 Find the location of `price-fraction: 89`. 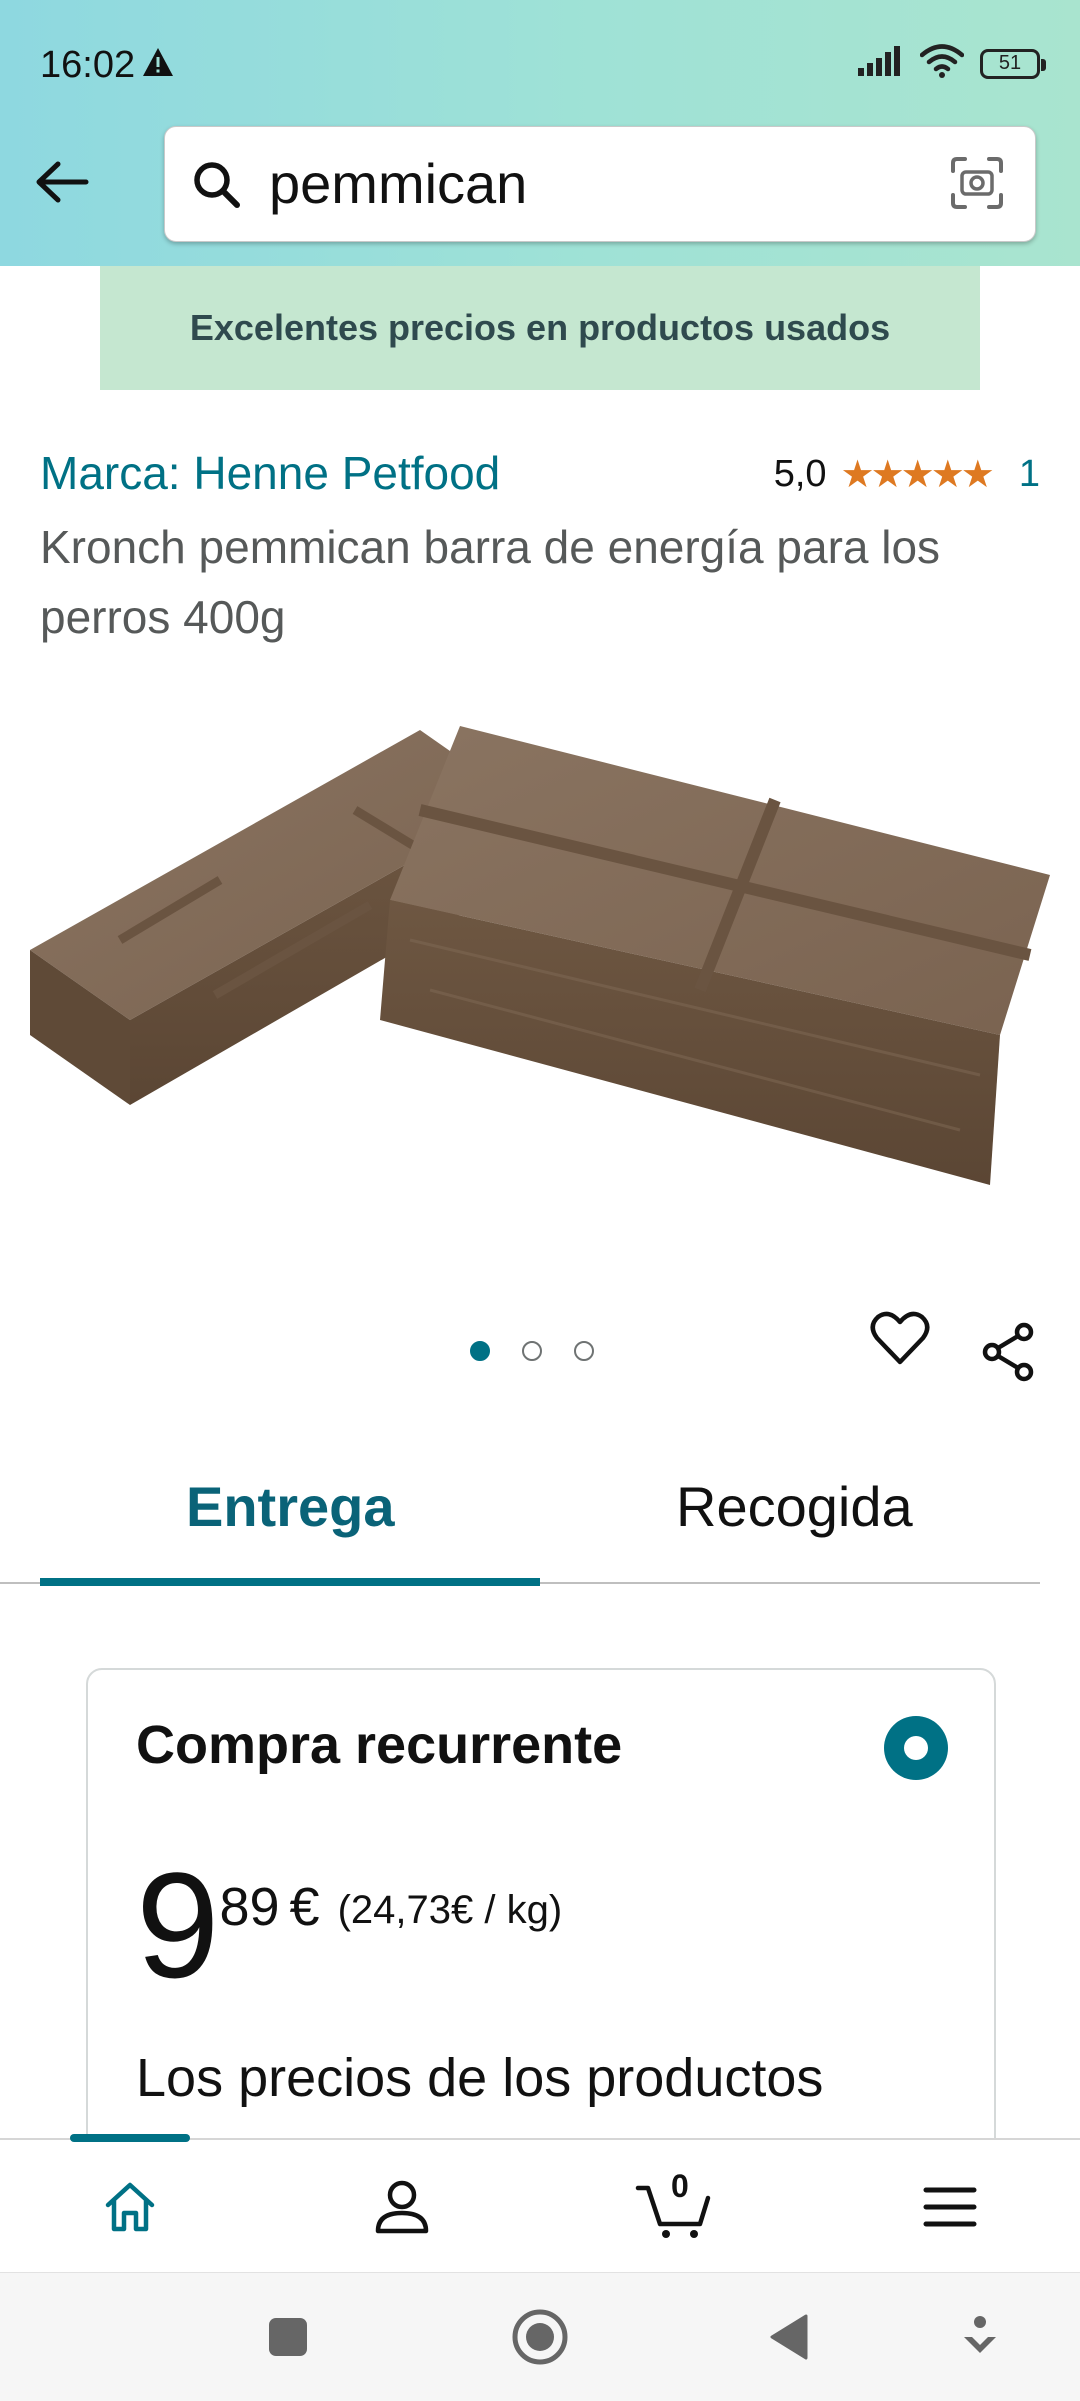

price-fraction: 89 is located at coordinates (249, 1907).